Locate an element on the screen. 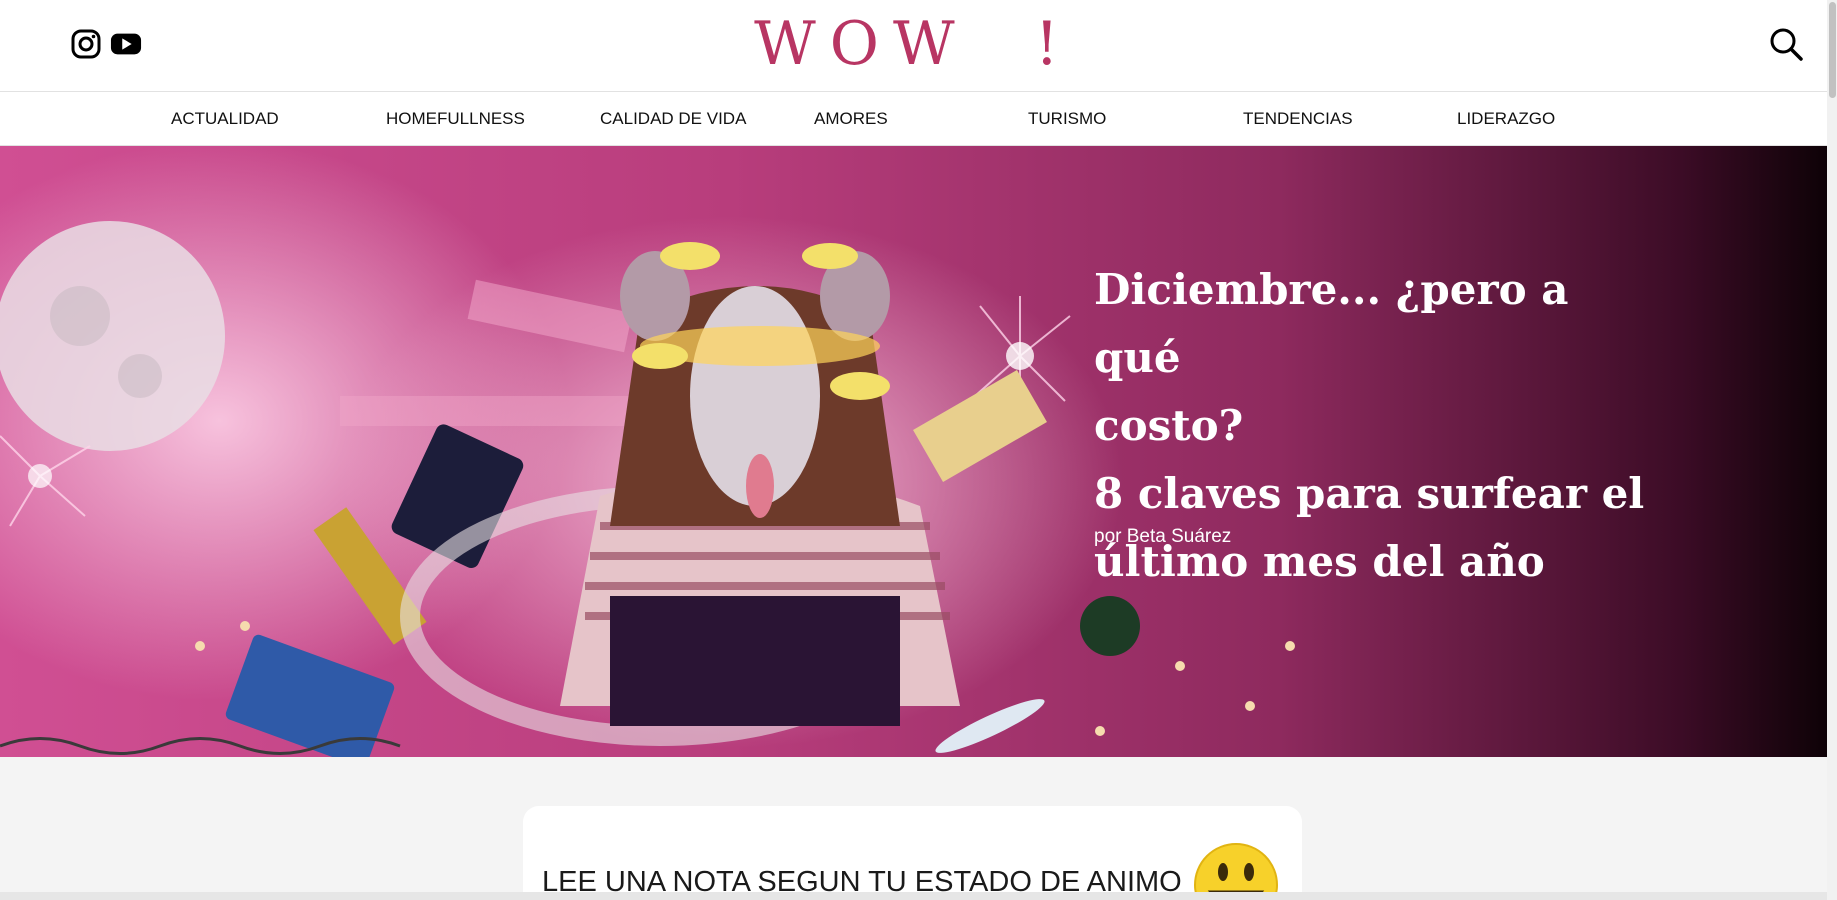 The width and height of the screenshot is (1837, 900). youtube-icon is located at coordinates (126, 44).